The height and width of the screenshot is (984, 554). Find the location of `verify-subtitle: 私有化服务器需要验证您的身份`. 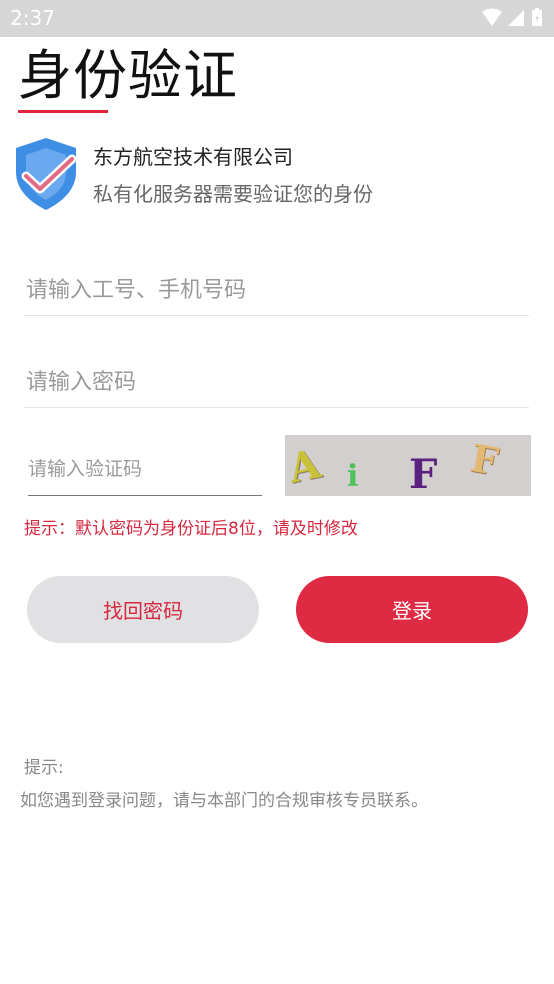

verify-subtitle: 私有化服务器需要验证您的身份 is located at coordinates (233, 194).